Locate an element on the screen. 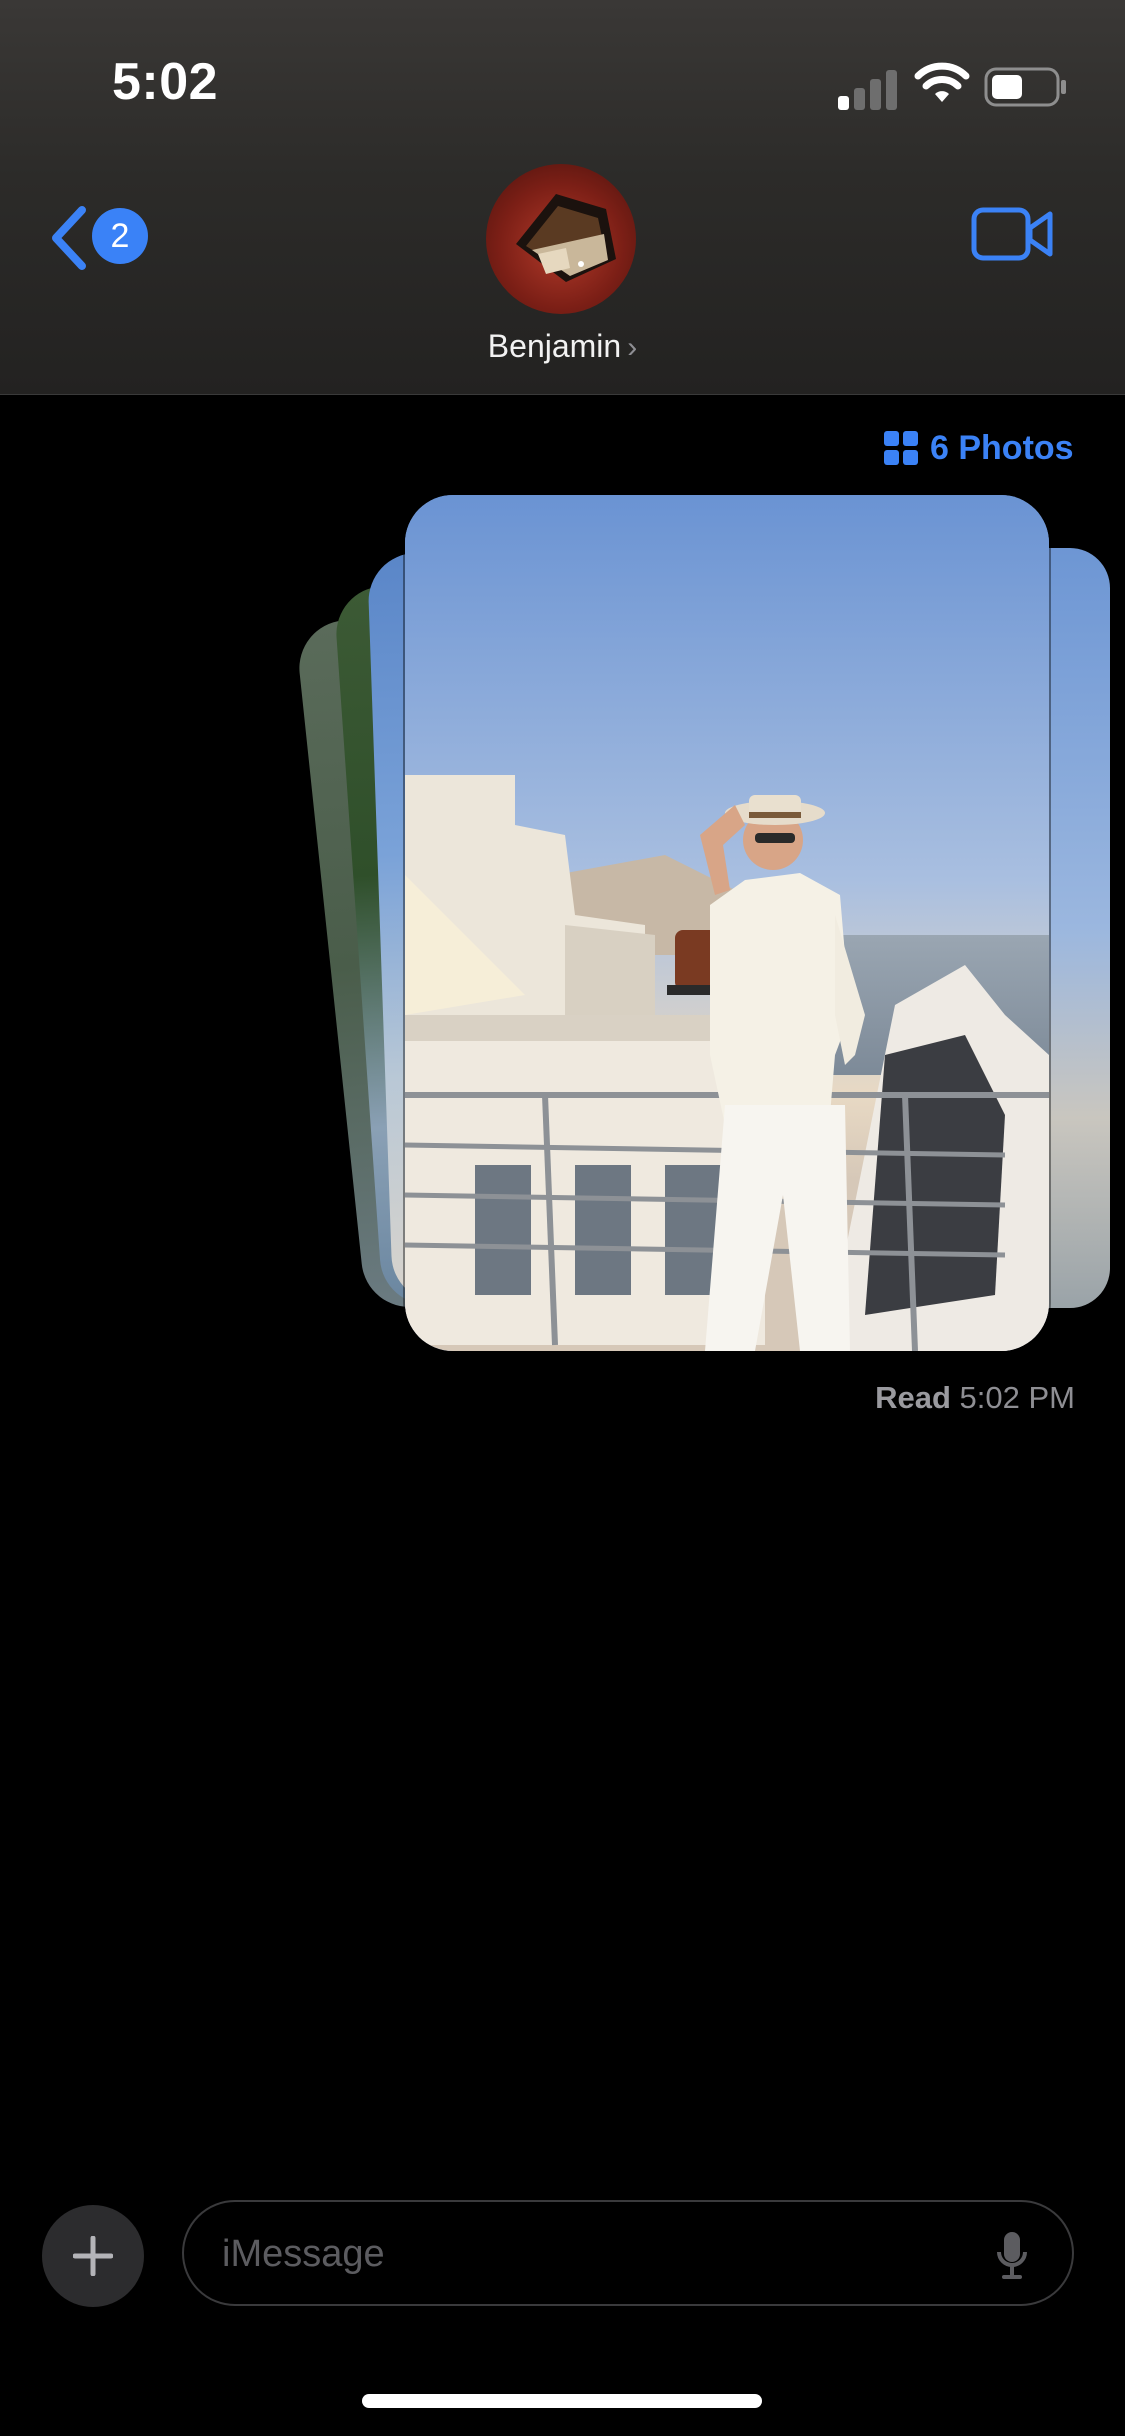 This screenshot has height=2436, width=1125. battery-icon is located at coordinates (1025, 87).